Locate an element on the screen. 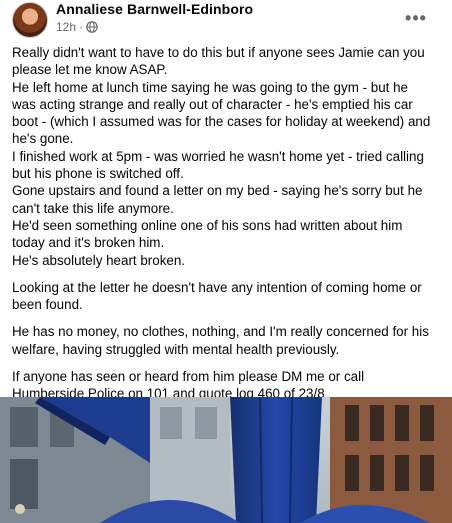 The image size is (452, 523). post-text-line: please let me know ASAP. is located at coordinates (90, 70).